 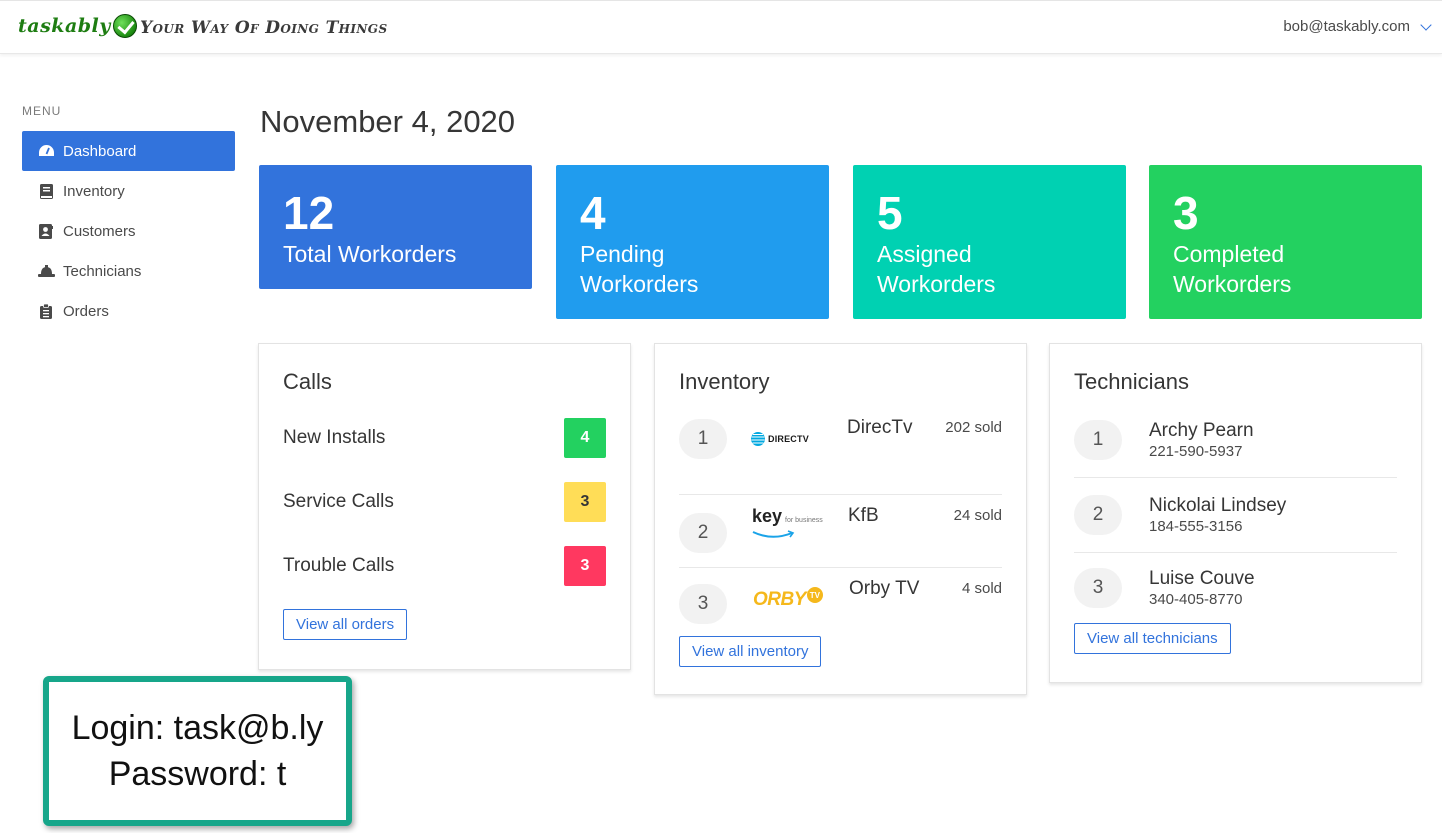 I want to click on stat-value: 5, so click(x=890, y=213).